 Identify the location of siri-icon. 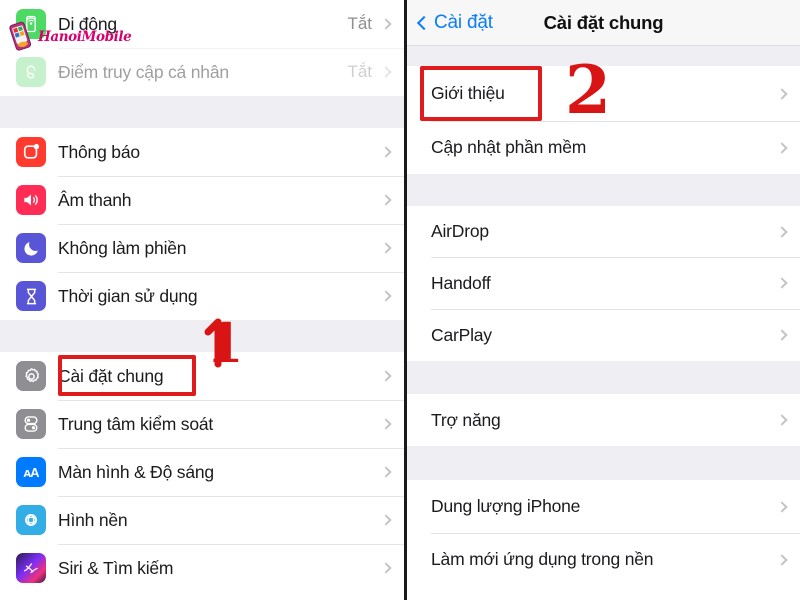
(31, 568).